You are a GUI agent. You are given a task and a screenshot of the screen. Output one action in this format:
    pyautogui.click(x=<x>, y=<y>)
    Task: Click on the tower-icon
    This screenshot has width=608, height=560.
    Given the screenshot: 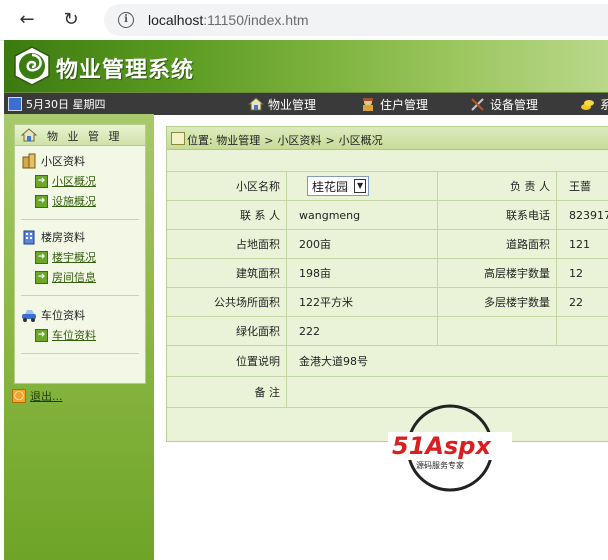 What is the action you would take?
    pyautogui.click(x=29, y=237)
    